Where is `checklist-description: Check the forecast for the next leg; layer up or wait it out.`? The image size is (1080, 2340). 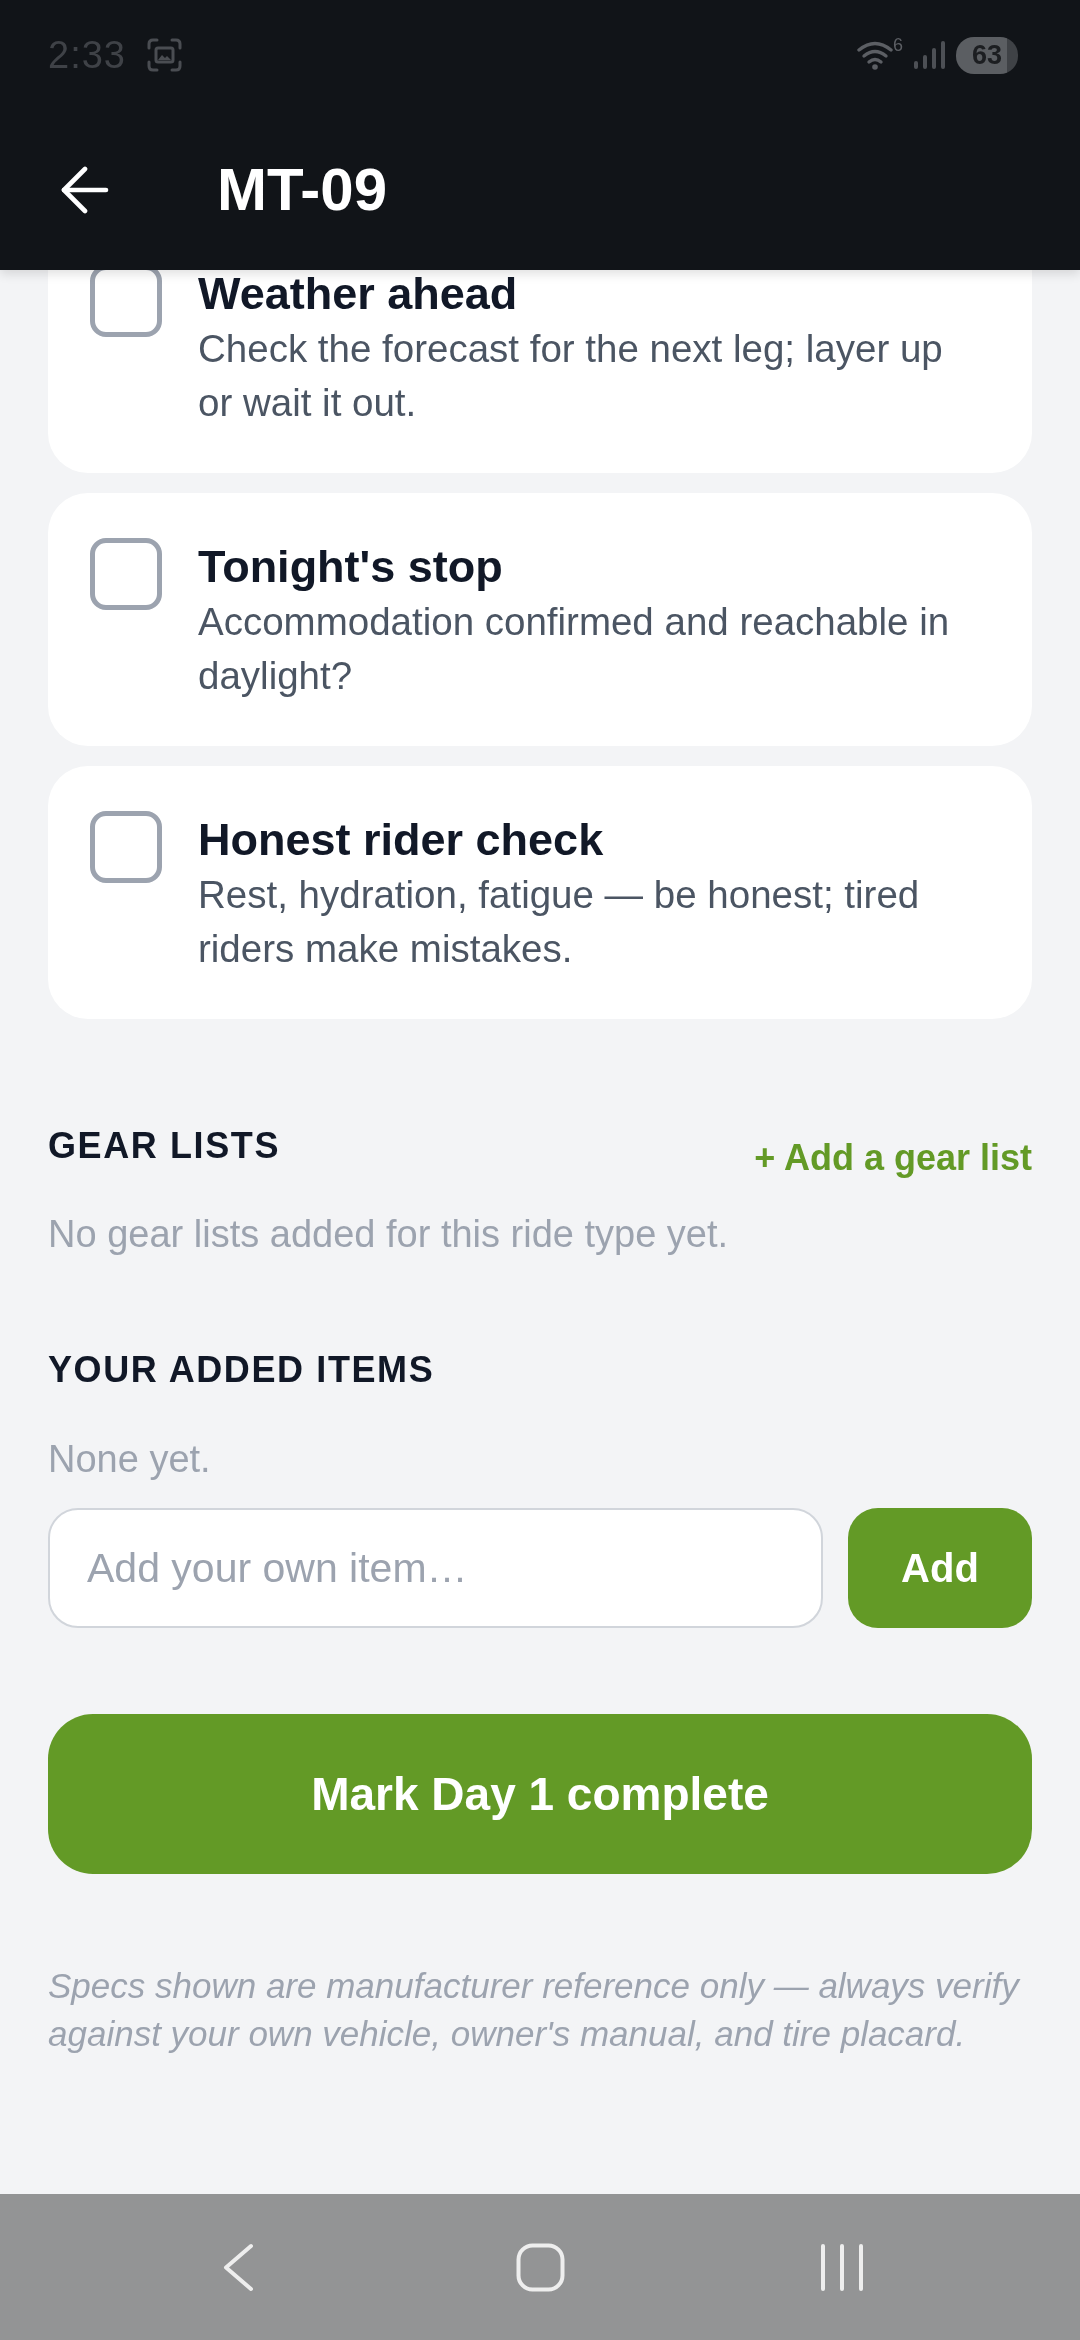
checklist-description: Check the forecast for the next leg; layer up or wait it out. is located at coordinates (571, 376).